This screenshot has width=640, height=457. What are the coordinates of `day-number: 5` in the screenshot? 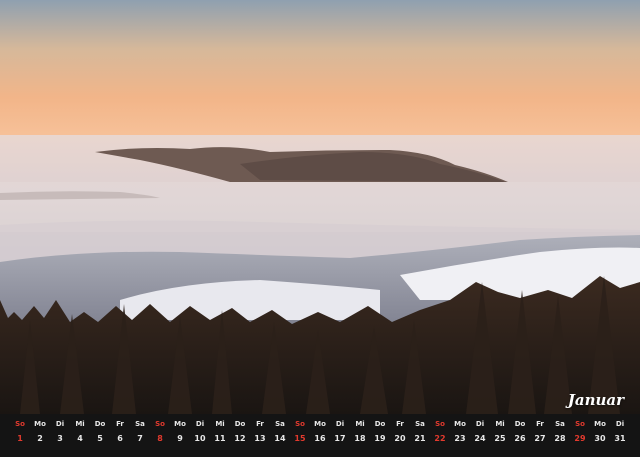 It's located at (100, 438).